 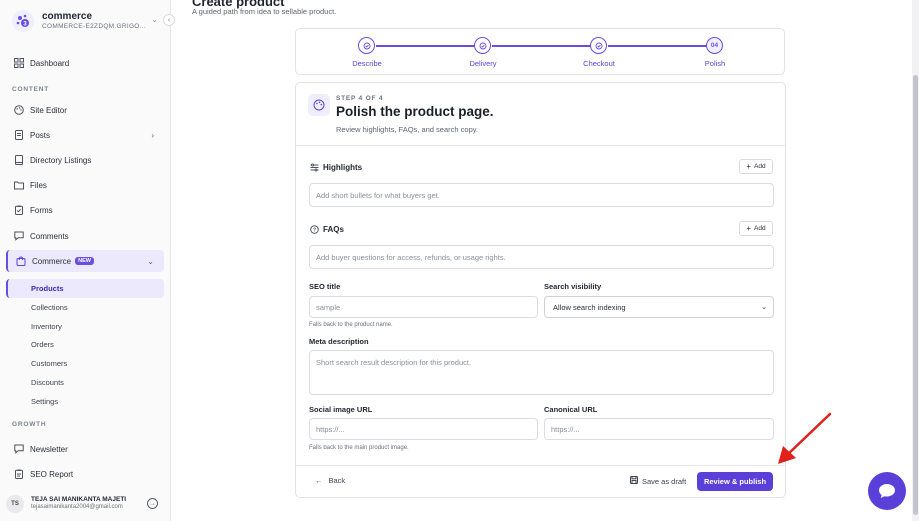 I want to click on save-draft-button: Save as draft, so click(x=658, y=481).